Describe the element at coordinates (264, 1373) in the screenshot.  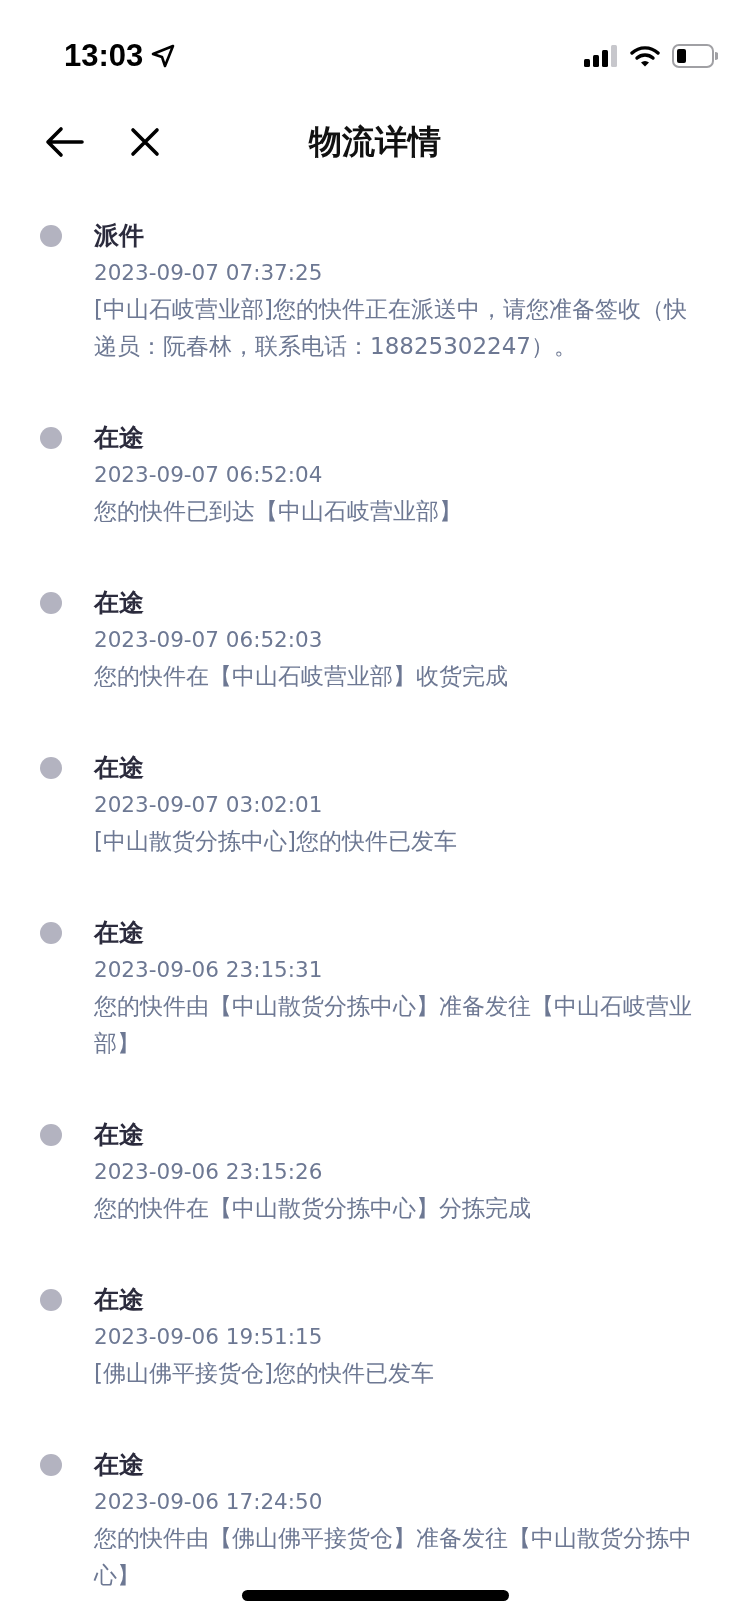
I see `event-detail: [佛山佛平接货仓]您的快件已发车` at that location.